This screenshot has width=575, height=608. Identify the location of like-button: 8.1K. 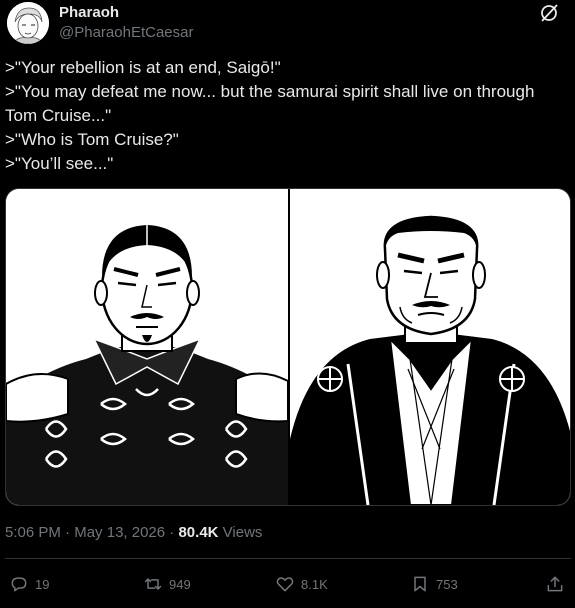
(301, 584).